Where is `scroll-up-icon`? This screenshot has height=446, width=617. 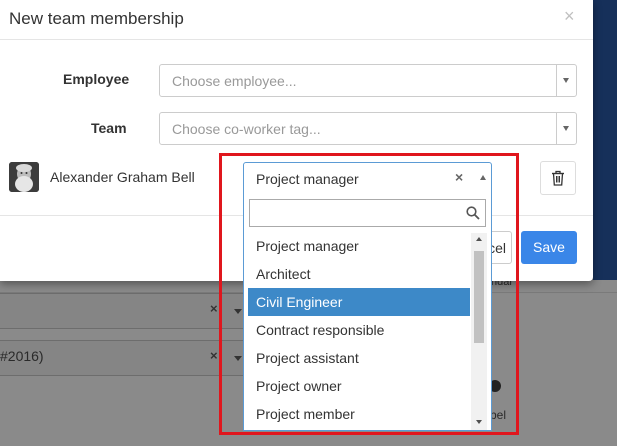 scroll-up-icon is located at coordinates (479, 239).